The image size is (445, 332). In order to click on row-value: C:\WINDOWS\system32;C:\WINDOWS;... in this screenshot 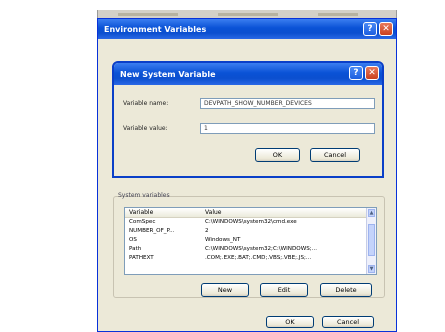, I will do `click(261, 249)`.